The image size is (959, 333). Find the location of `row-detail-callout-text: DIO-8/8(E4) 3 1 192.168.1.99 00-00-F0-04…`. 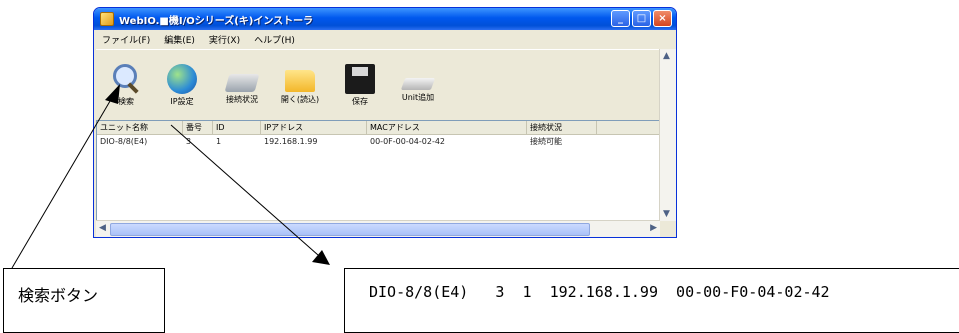

row-detail-callout-text: DIO-8/8(E4) 3 1 192.168.1.99 00-00-F0-04… is located at coordinates (599, 292).